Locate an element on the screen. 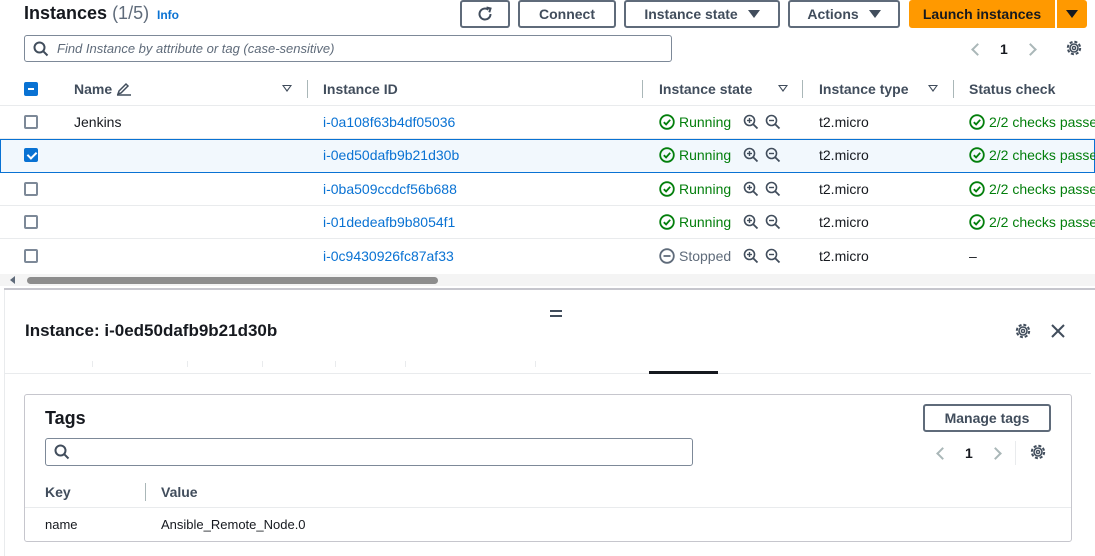  panel-border is located at coordinates (4, 423).